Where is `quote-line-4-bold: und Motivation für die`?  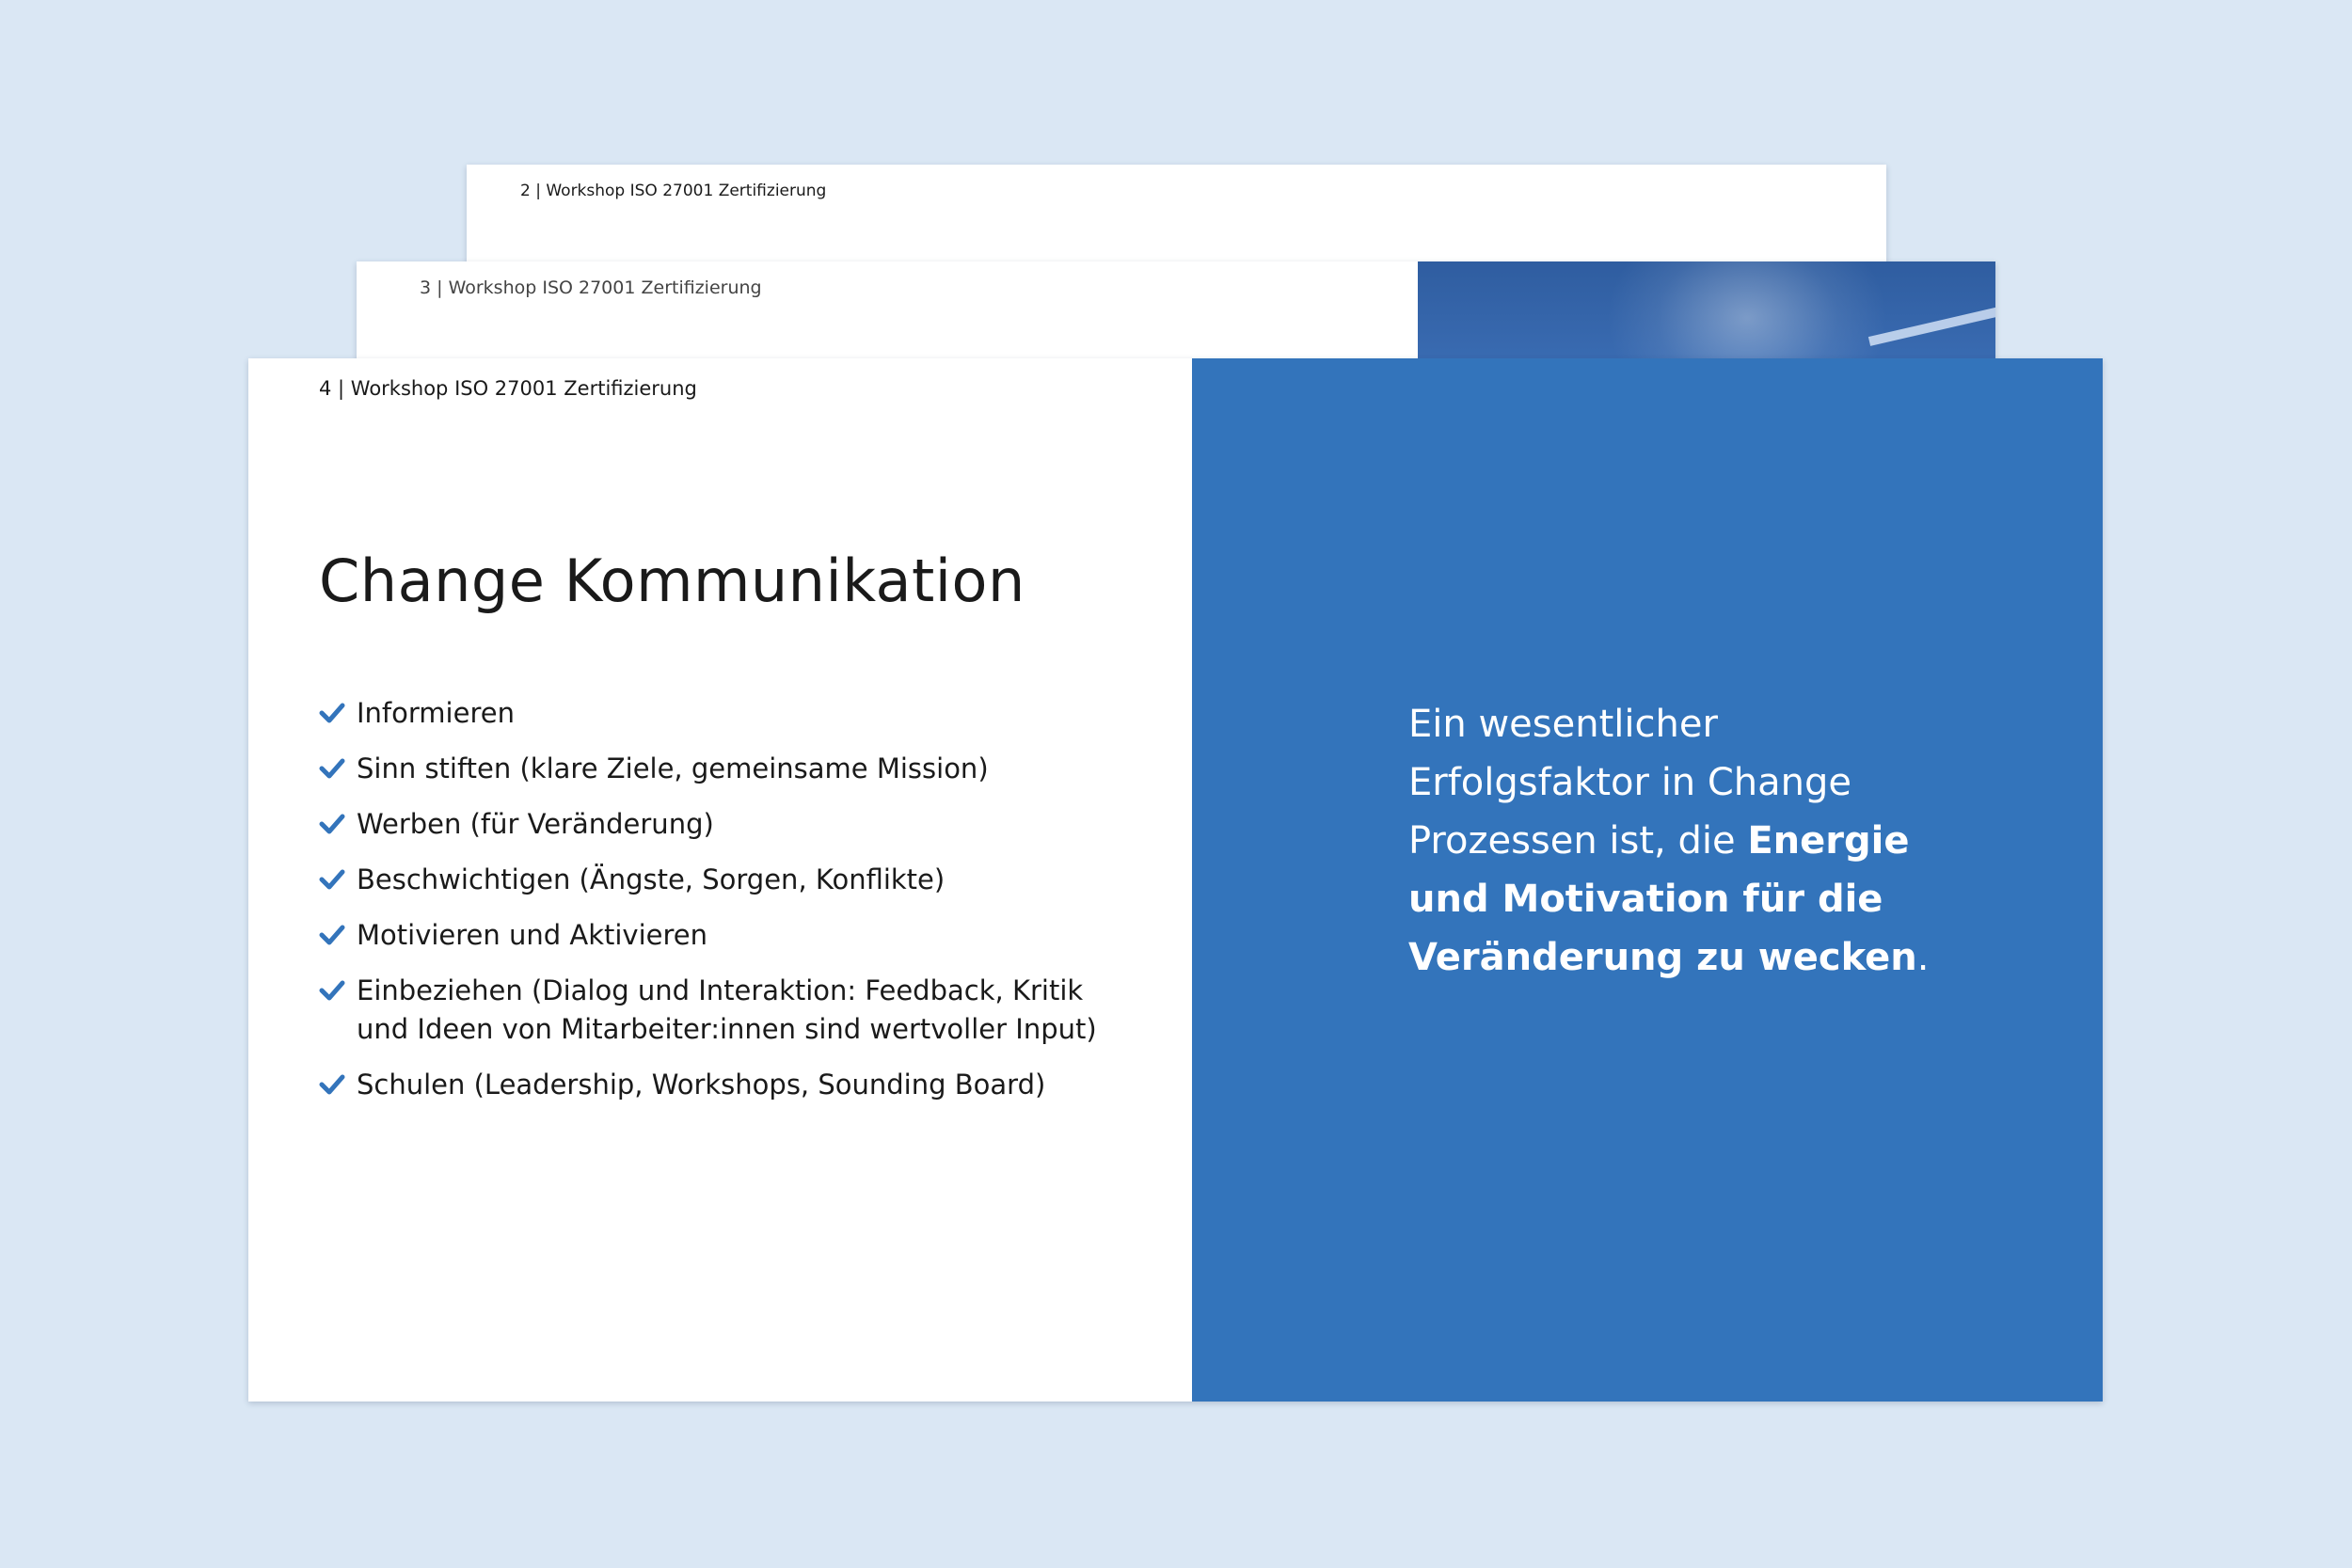 quote-line-4-bold: und Motivation für die is located at coordinates (1645, 899).